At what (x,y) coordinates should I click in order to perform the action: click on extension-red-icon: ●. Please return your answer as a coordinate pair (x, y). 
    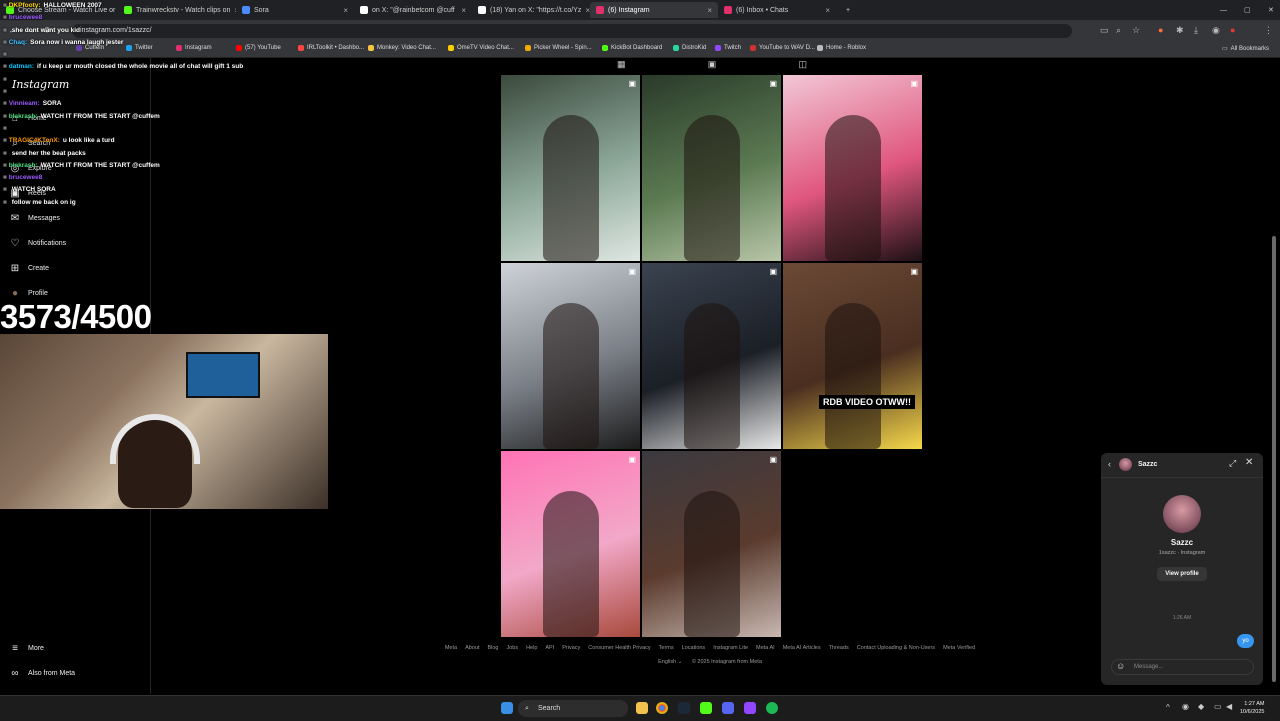
    Looking at the image, I should click on (1232, 30).